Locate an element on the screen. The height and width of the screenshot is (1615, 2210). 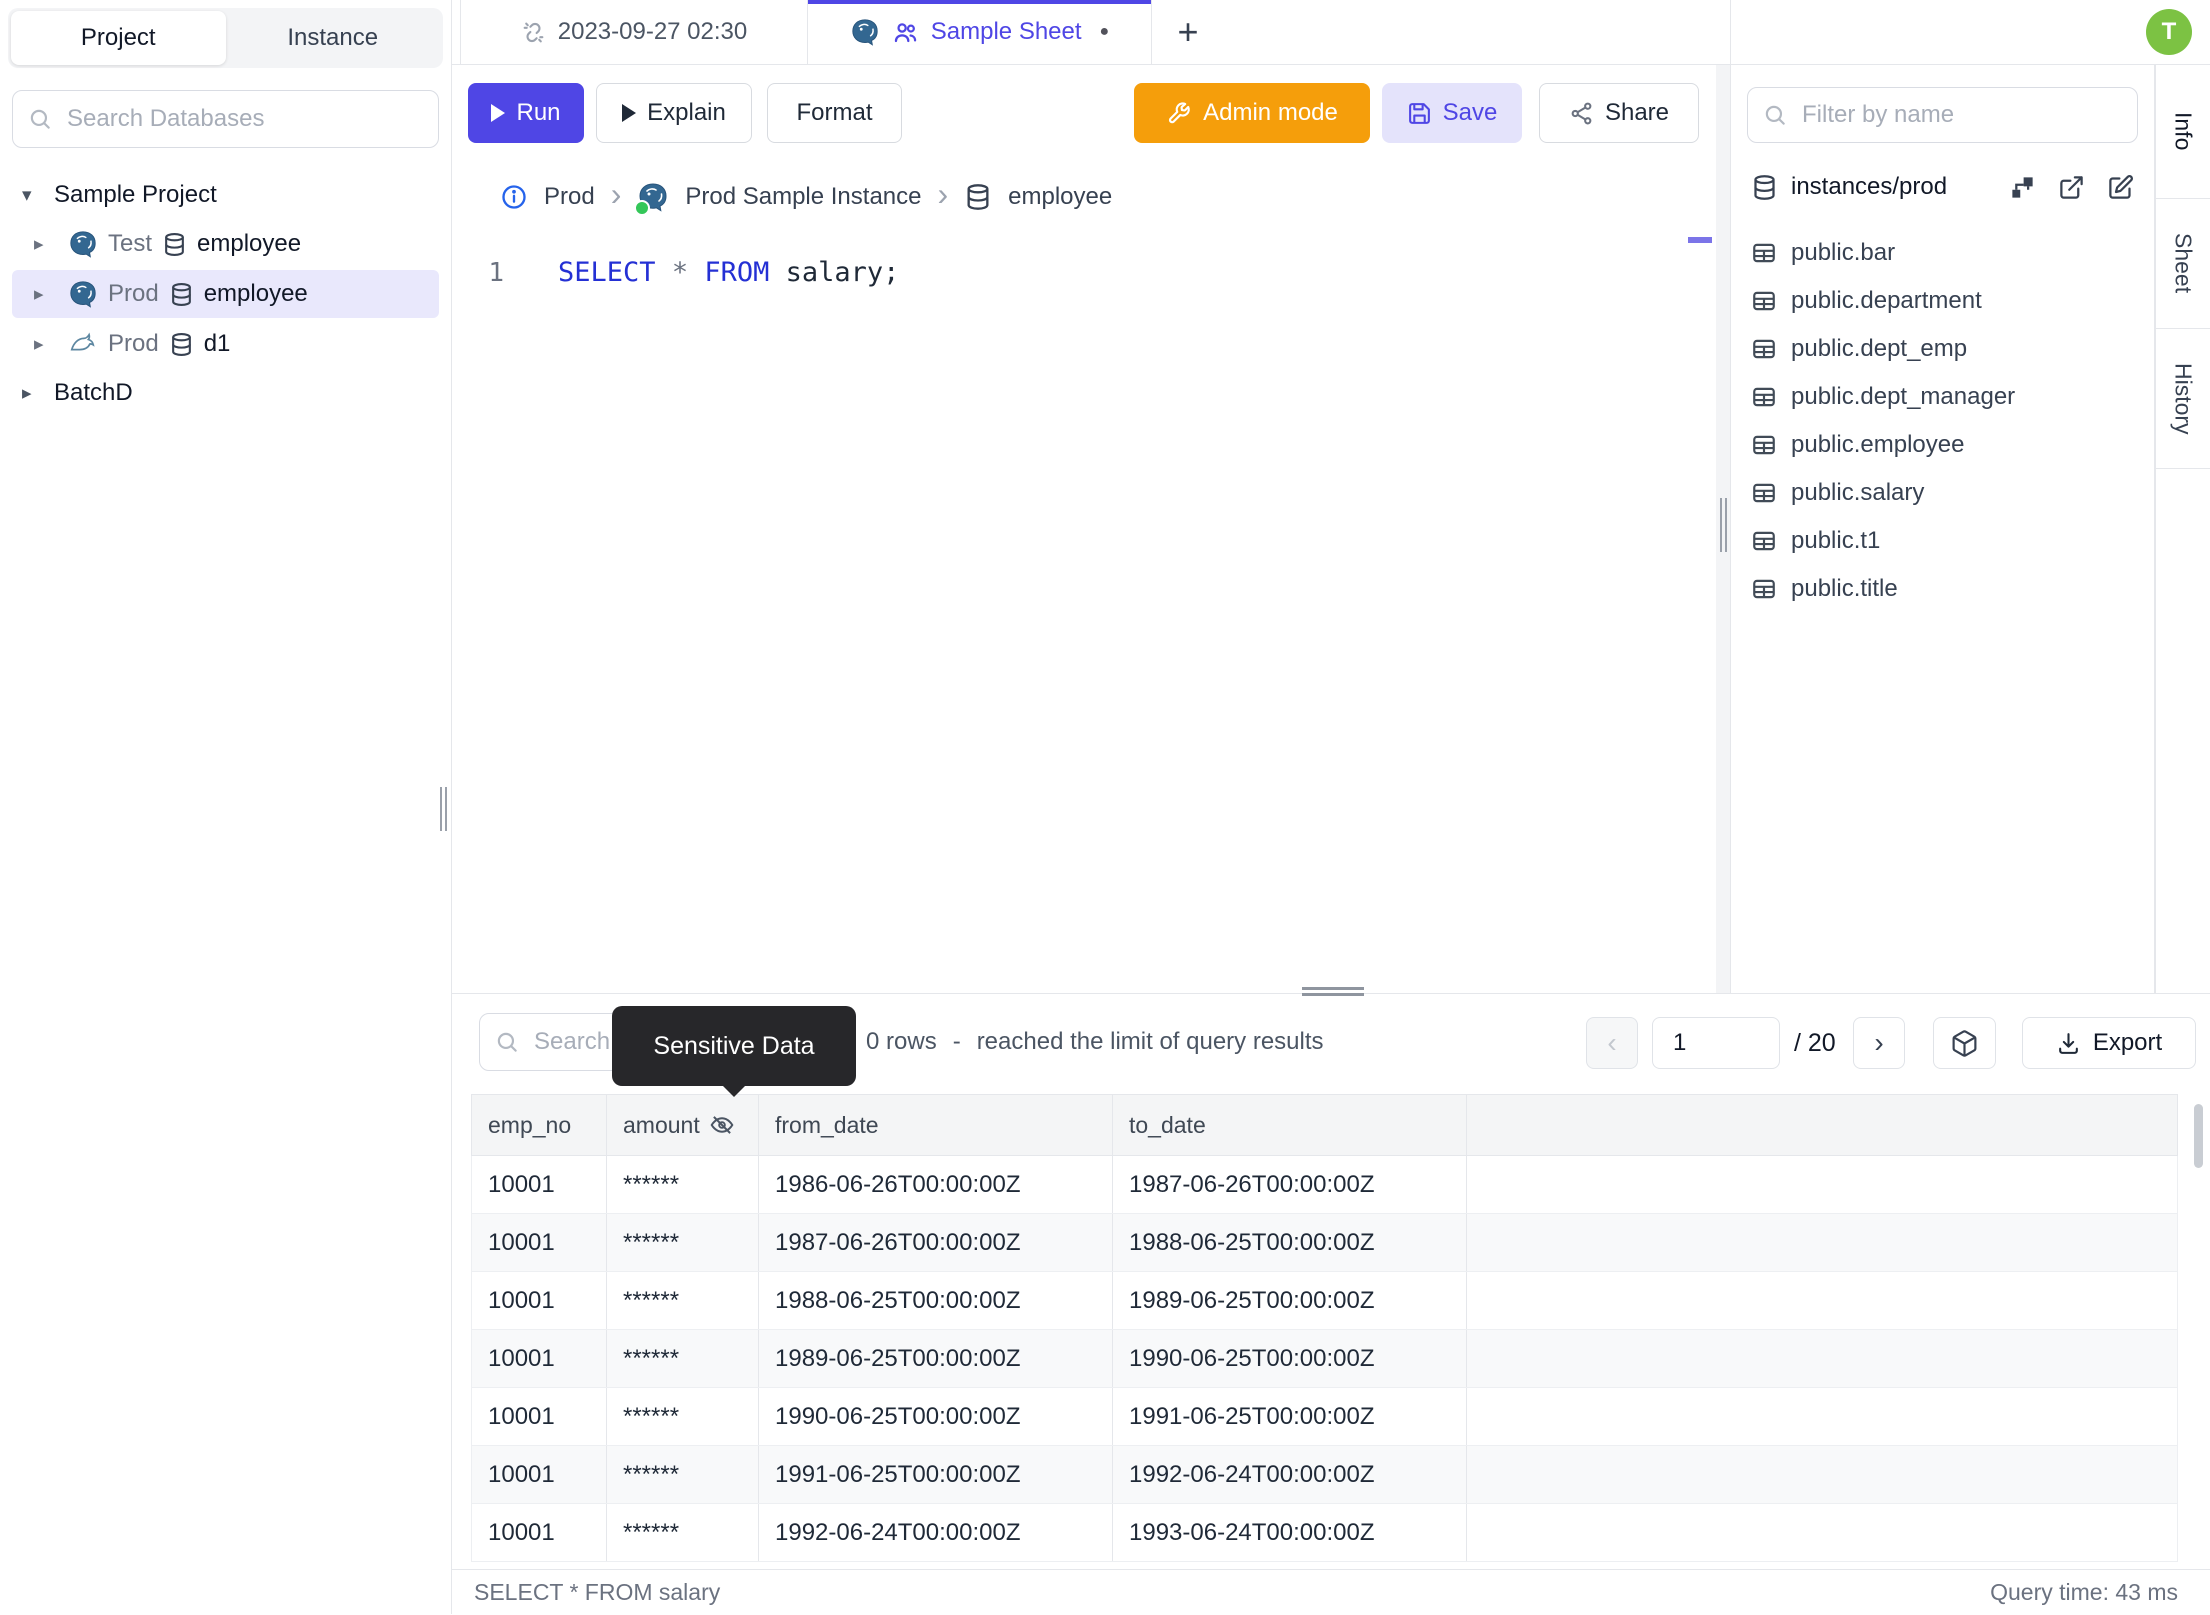
schema-table-item: public.dept_emp is located at coordinates (1942, 349).